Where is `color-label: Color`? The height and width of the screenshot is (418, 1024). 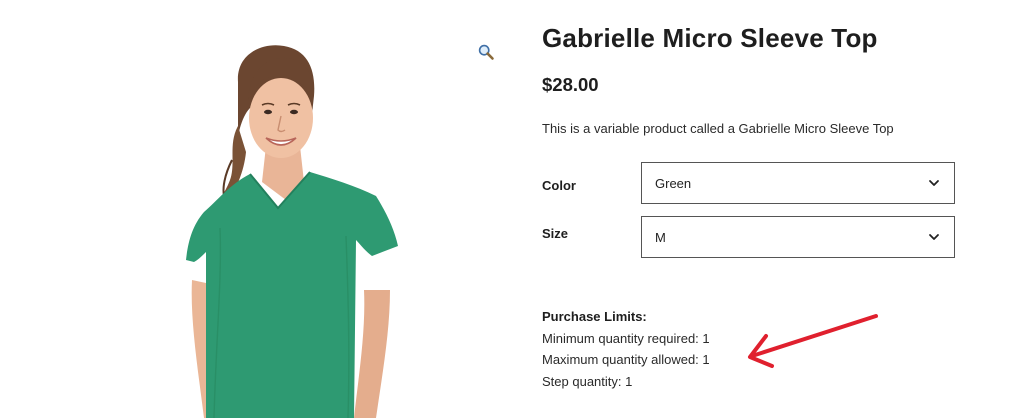 color-label: Color is located at coordinates (559, 185).